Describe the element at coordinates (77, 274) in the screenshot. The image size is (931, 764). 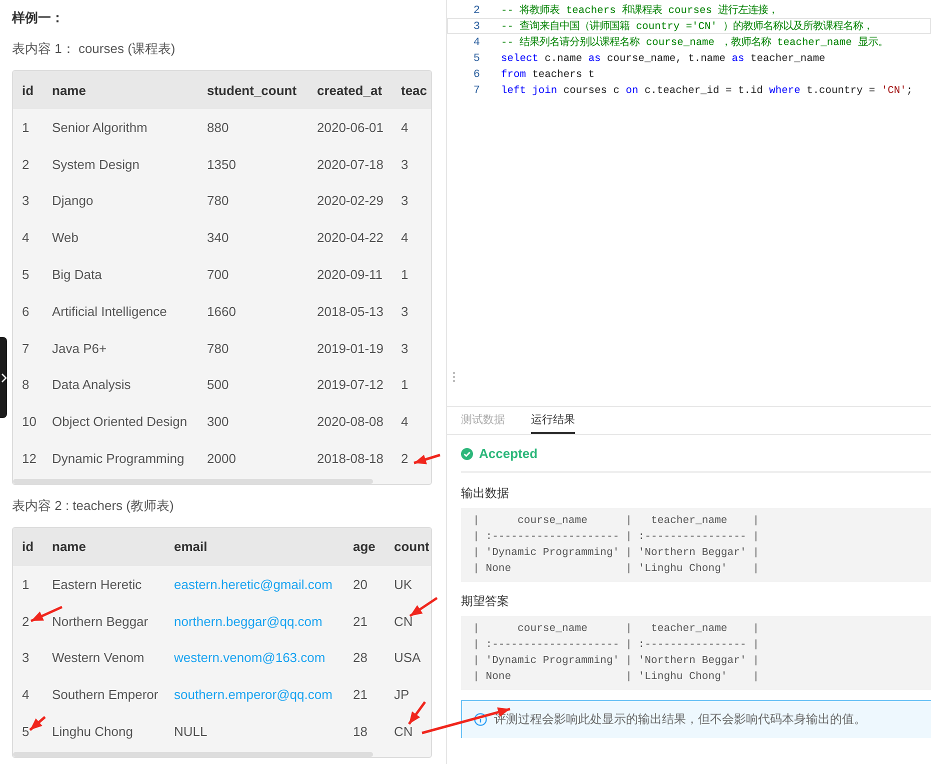
I see `table-cell-text: Big Data` at that location.